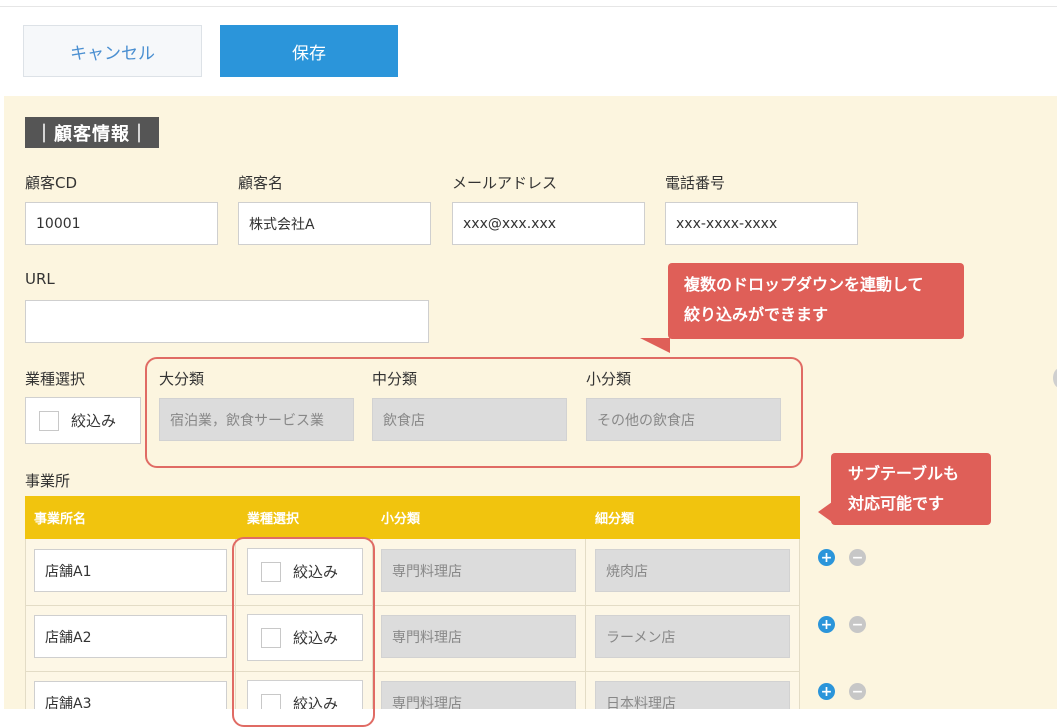  Describe the element at coordinates (683, 419) in the screenshot. I see `minor-category-select: その他の飲食店` at that location.